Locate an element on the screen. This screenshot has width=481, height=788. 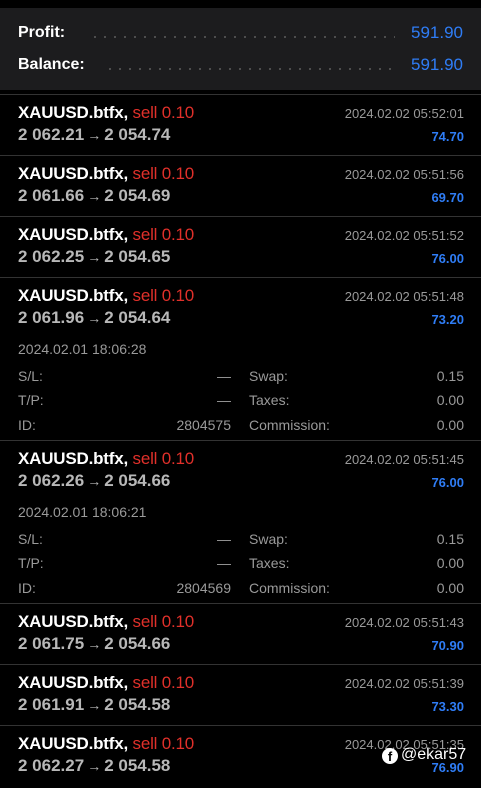
profit-row: Profit: 591.90 is located at coordinates (240, 34).